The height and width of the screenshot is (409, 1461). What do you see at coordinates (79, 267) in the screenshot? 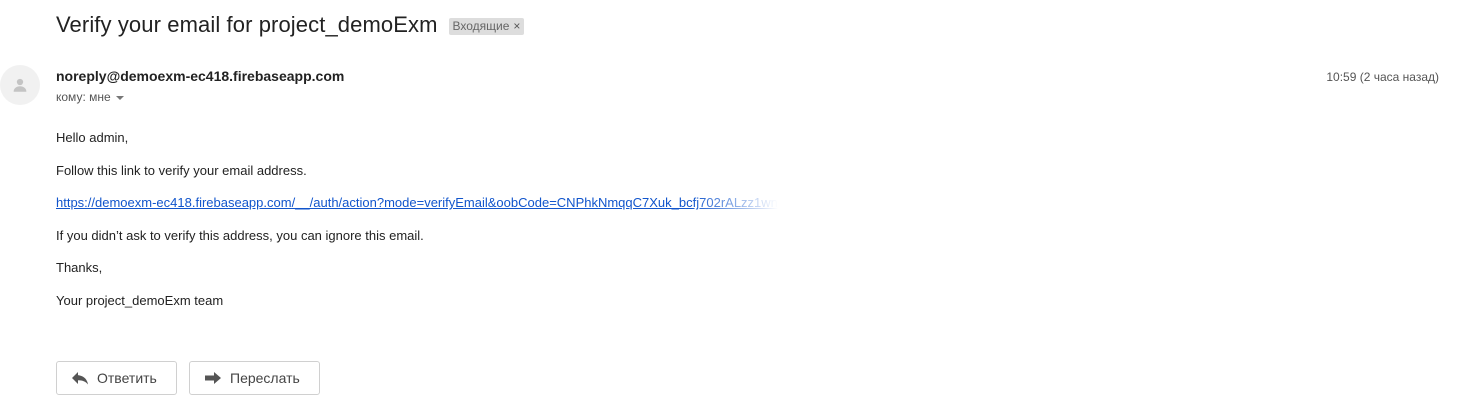
I see `body-thanks: Thanks,` at bounding box center [79, 267].